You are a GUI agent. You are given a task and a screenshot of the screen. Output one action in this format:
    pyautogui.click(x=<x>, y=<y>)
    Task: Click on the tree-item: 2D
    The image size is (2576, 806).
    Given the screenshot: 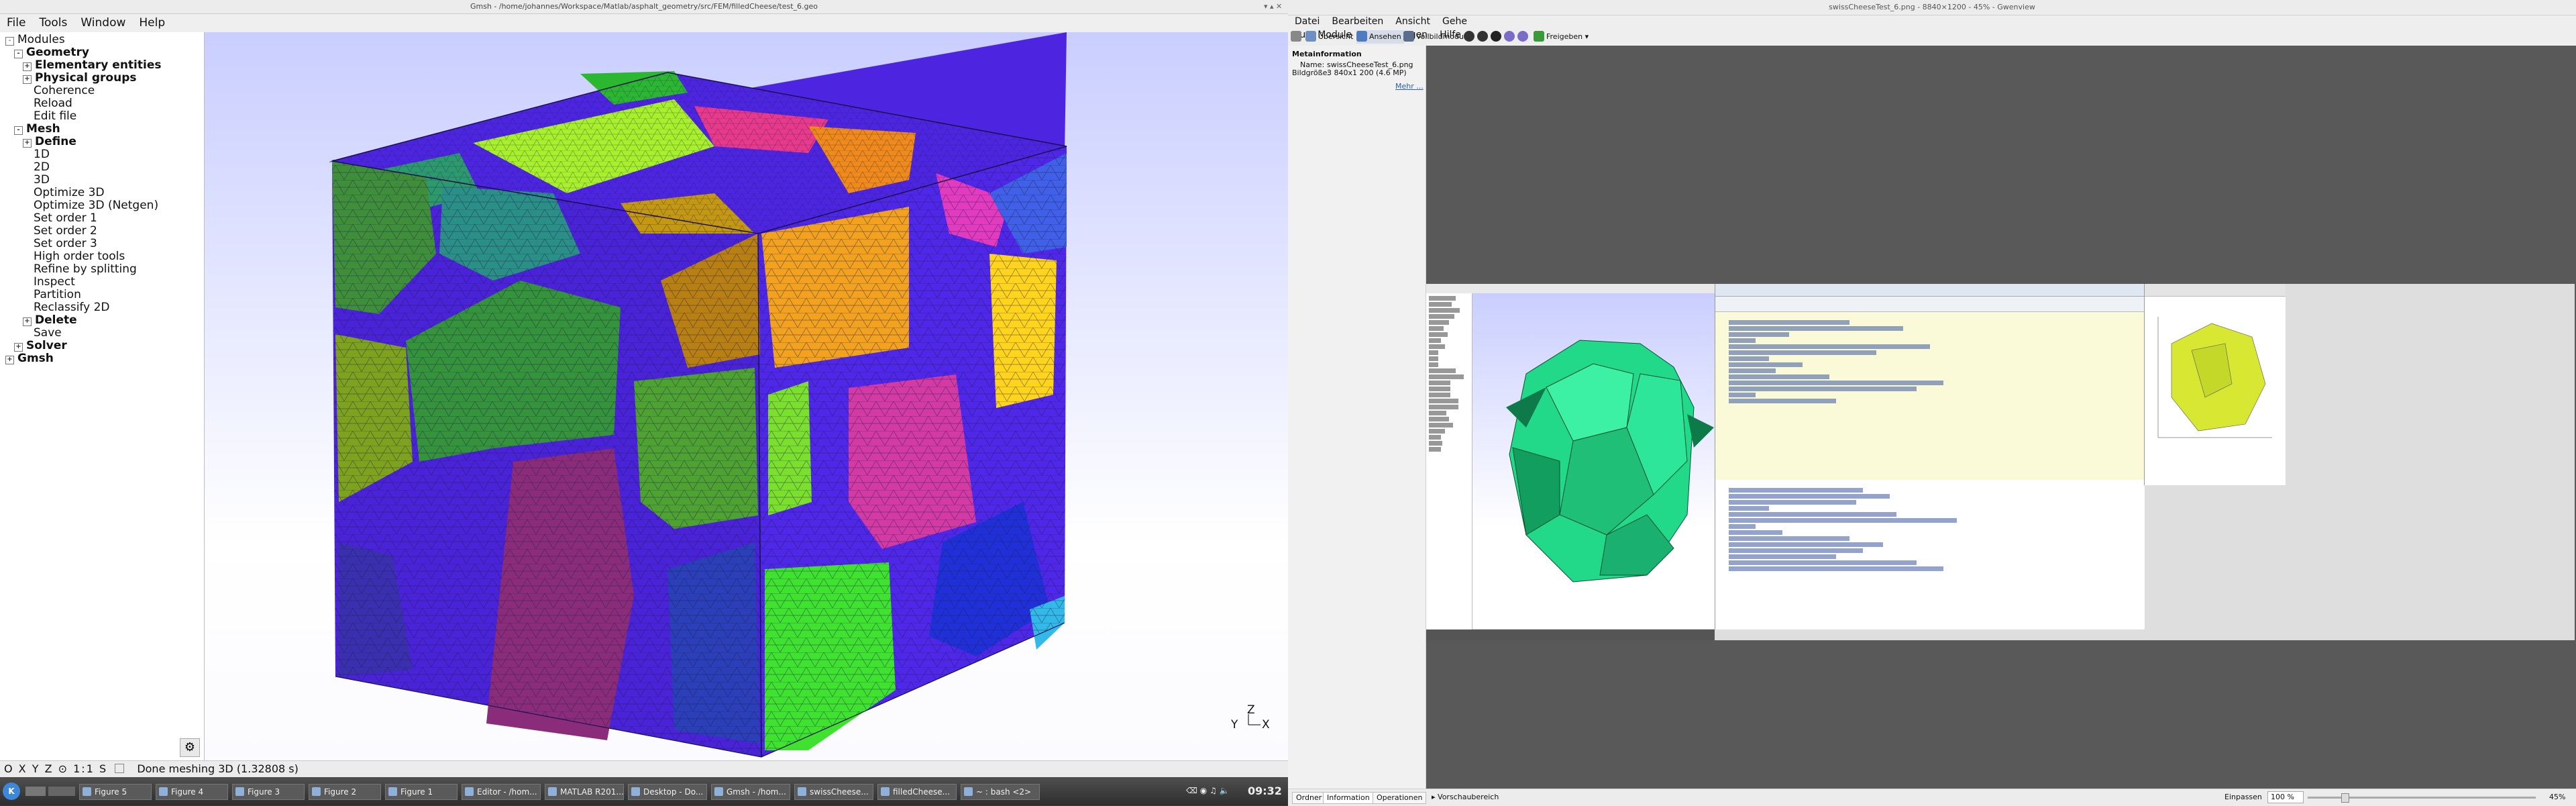 What is the action you would take?
    pyautogui.click(x=36, y=167)
    